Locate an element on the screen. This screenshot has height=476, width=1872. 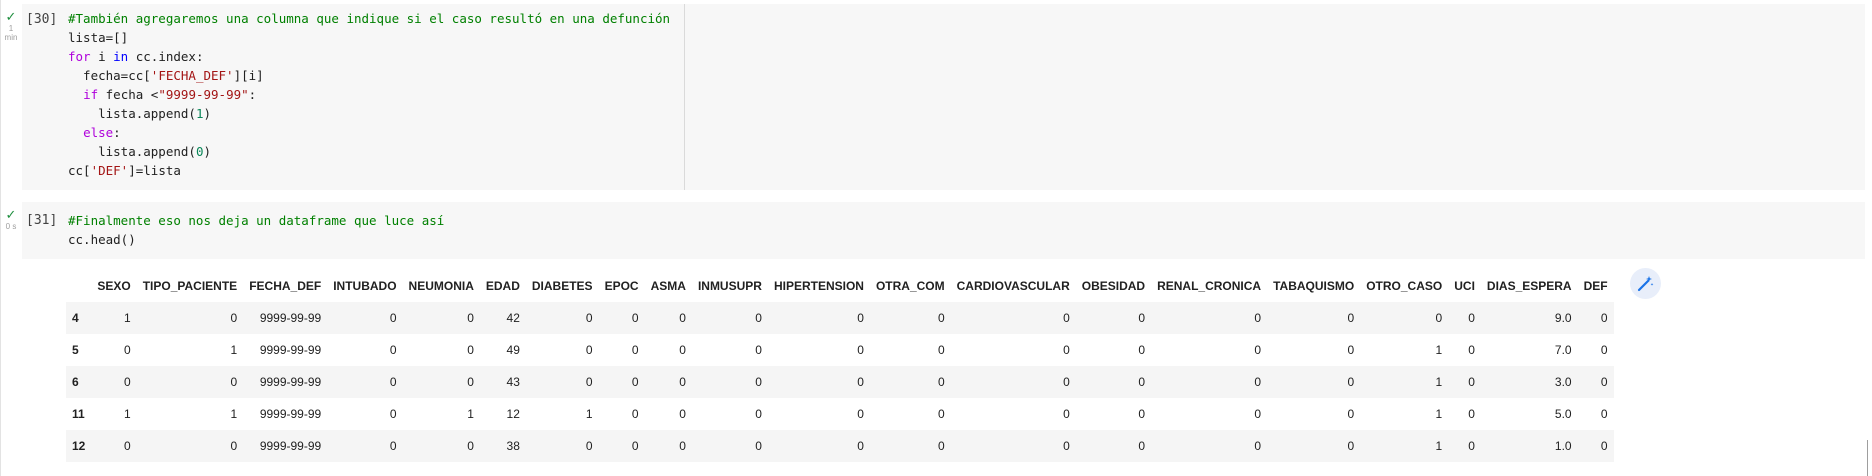
code-token: 'DEF' is located at coordinates (109, 170).